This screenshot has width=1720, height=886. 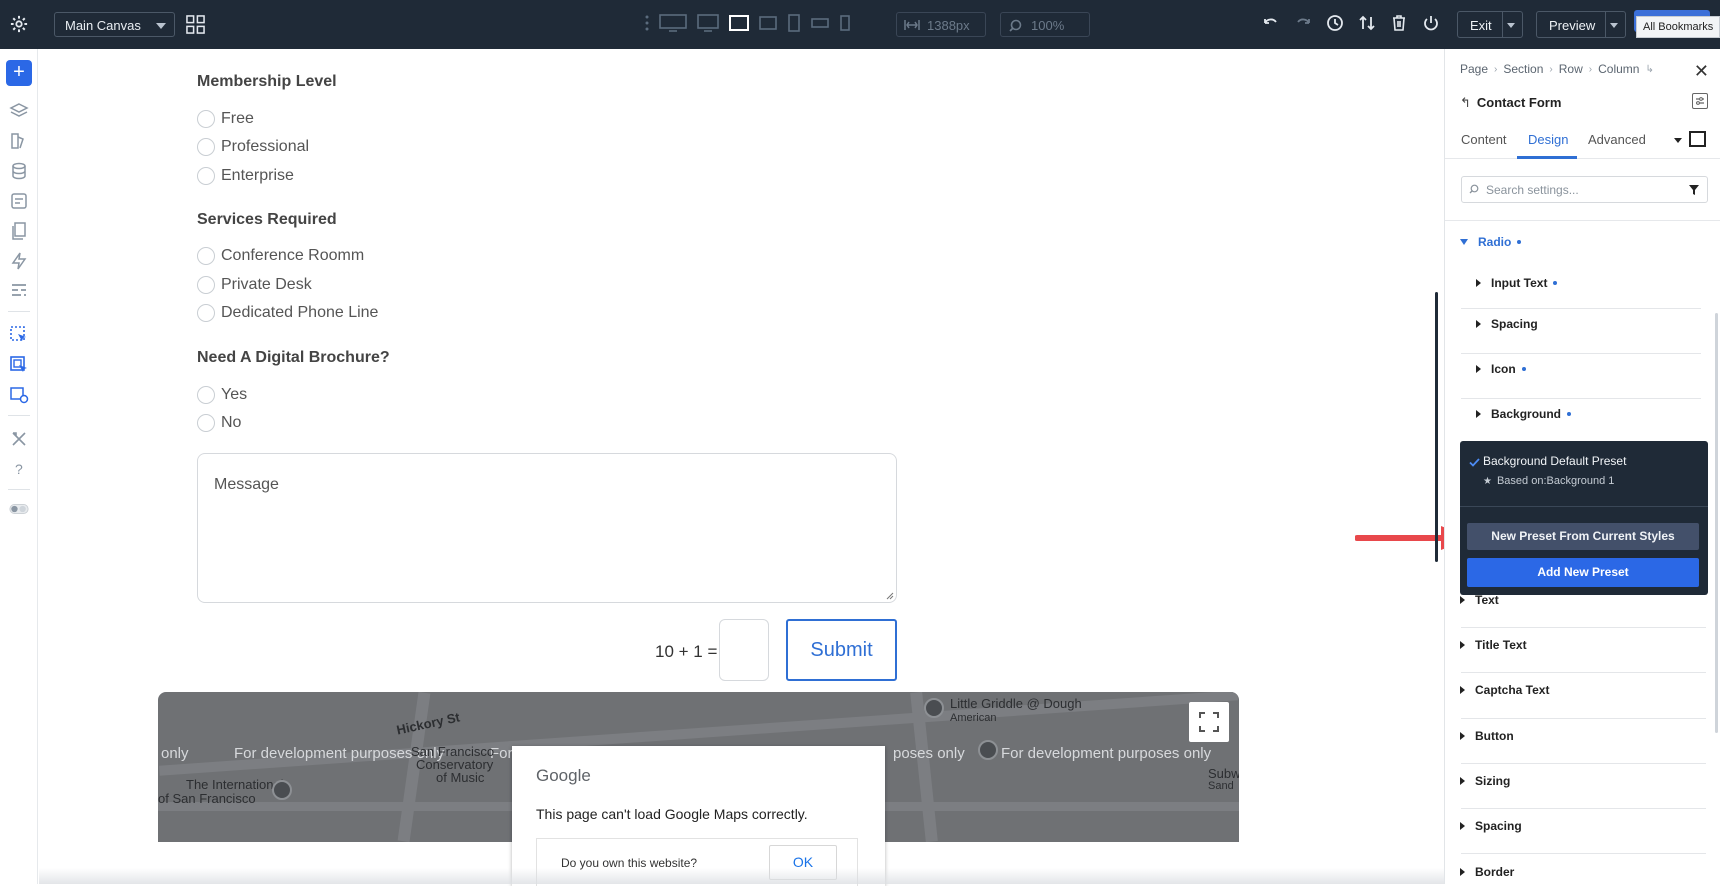 What do you see at coordinates (225, 119) in the screenshot?
I see `radio-free: Free` at bounding box center [225, 119].